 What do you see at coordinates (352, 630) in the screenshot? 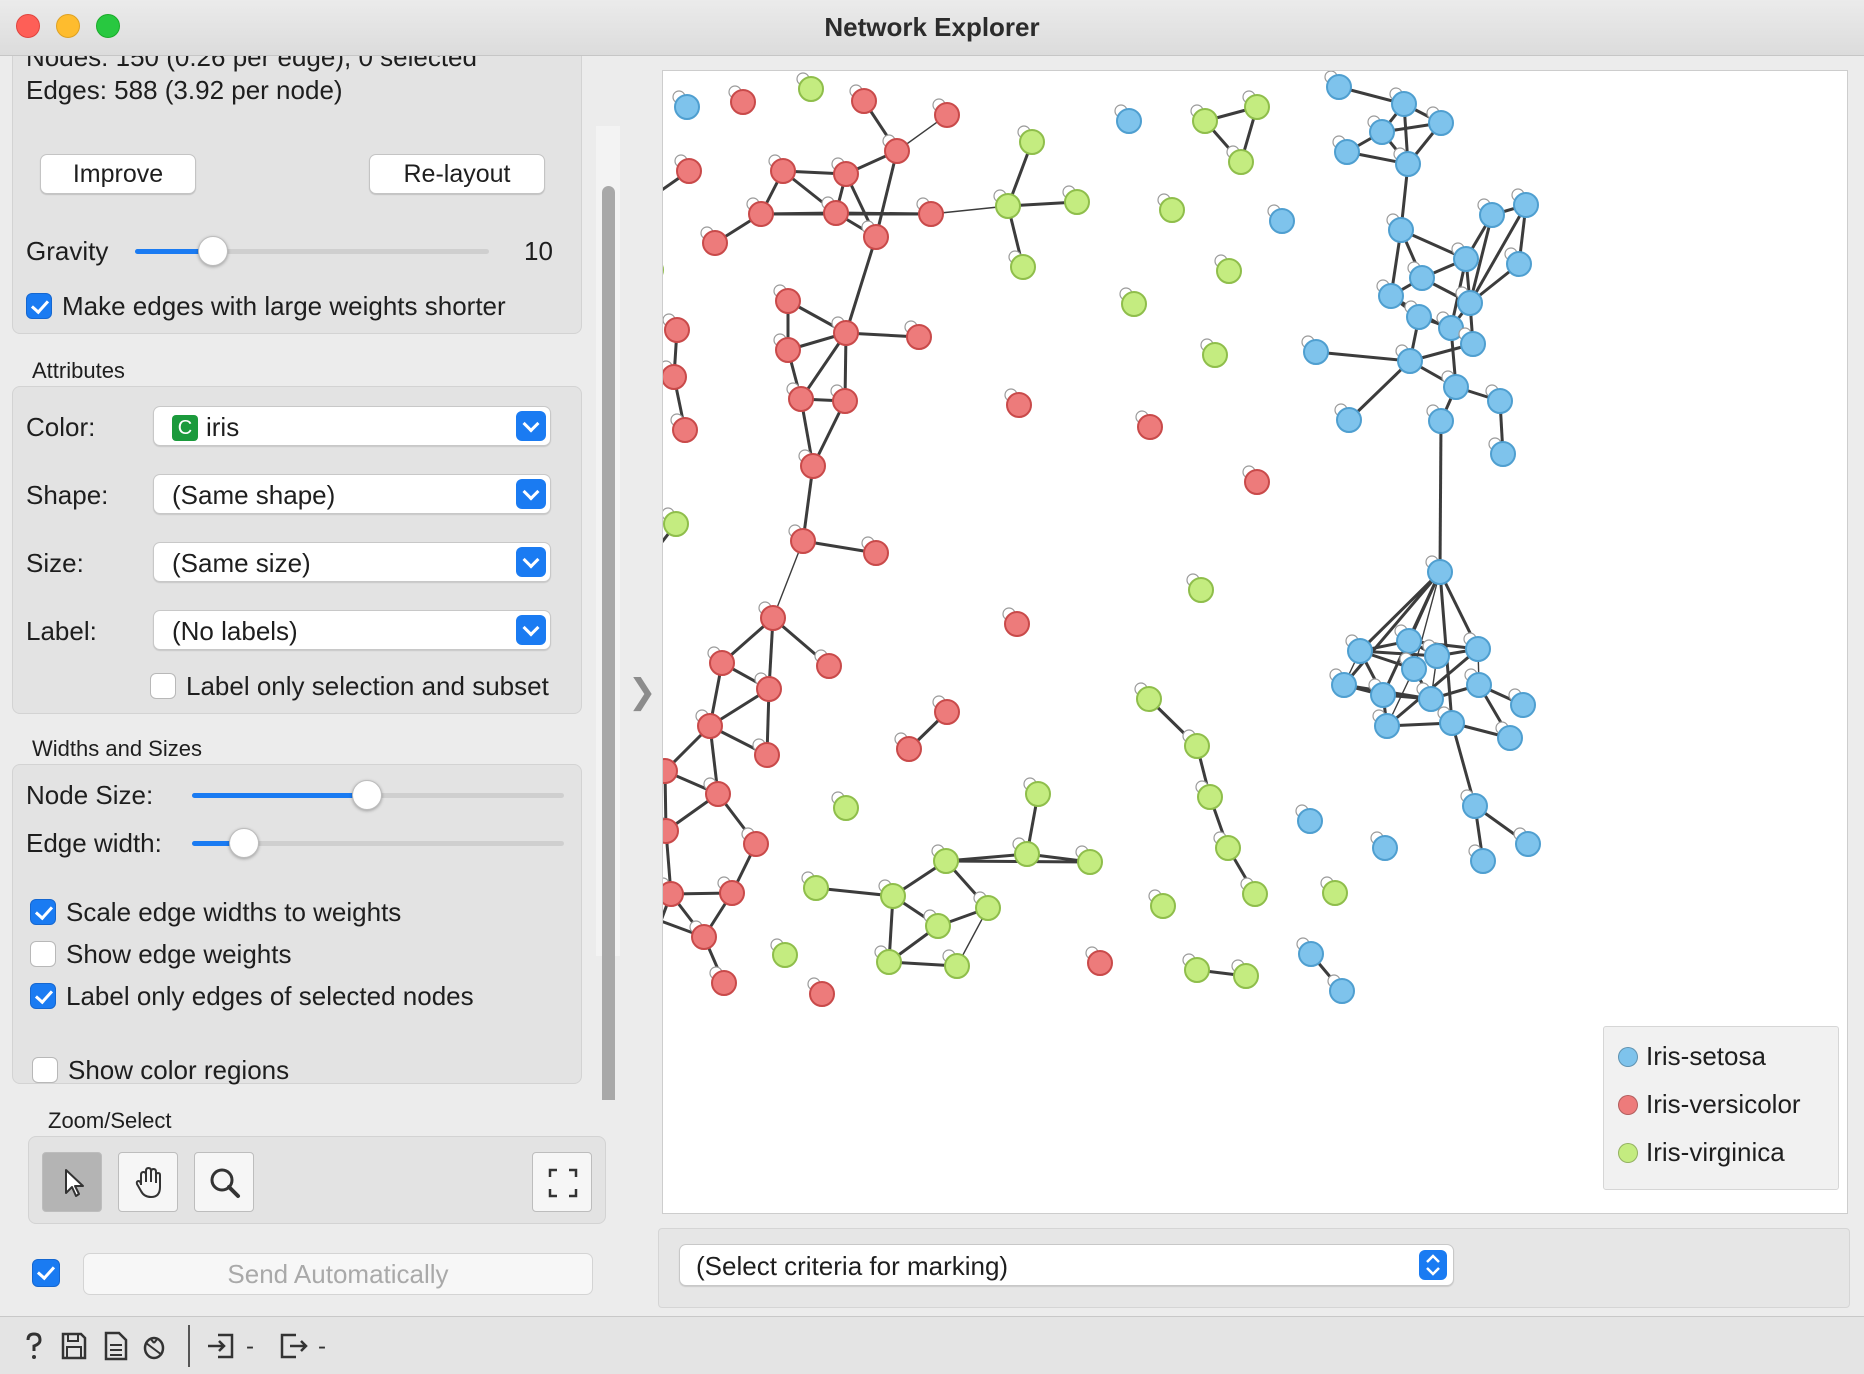
I see `label-combo: (No labels)` at bounding box center [352, 630].